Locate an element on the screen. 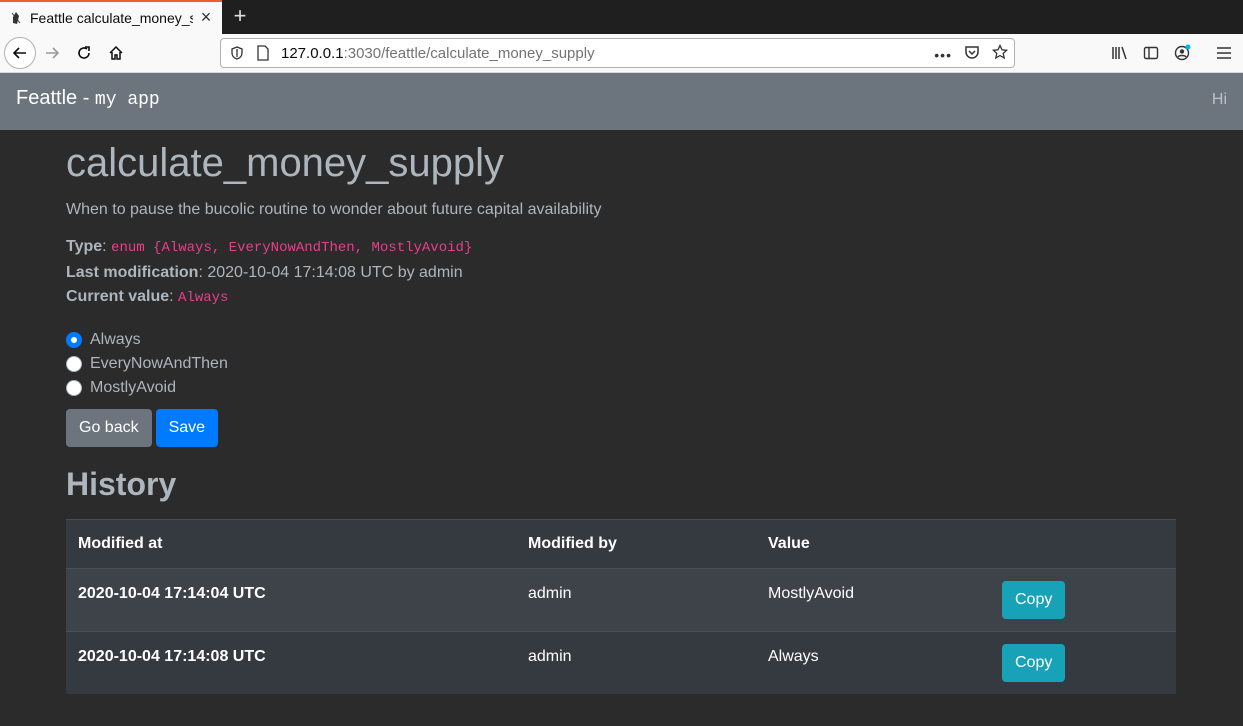 Image resolution: width=1243 pixels, height=726 pixels. current-value: Always is located at coordinates (203, 298).